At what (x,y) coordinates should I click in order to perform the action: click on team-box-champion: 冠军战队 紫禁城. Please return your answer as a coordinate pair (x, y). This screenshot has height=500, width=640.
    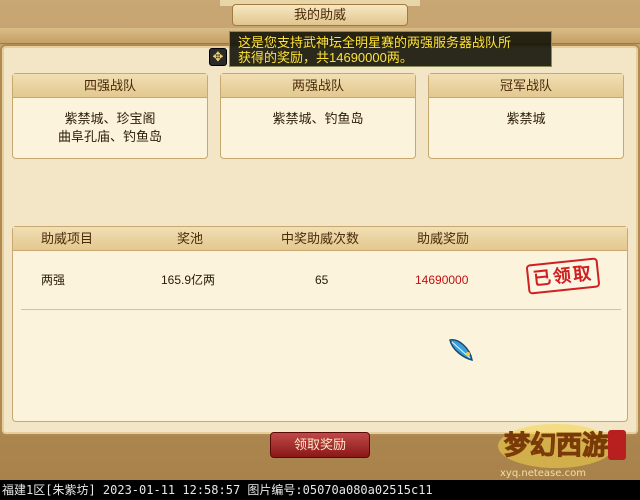
    Looking at the image, I should click on (526, 116).